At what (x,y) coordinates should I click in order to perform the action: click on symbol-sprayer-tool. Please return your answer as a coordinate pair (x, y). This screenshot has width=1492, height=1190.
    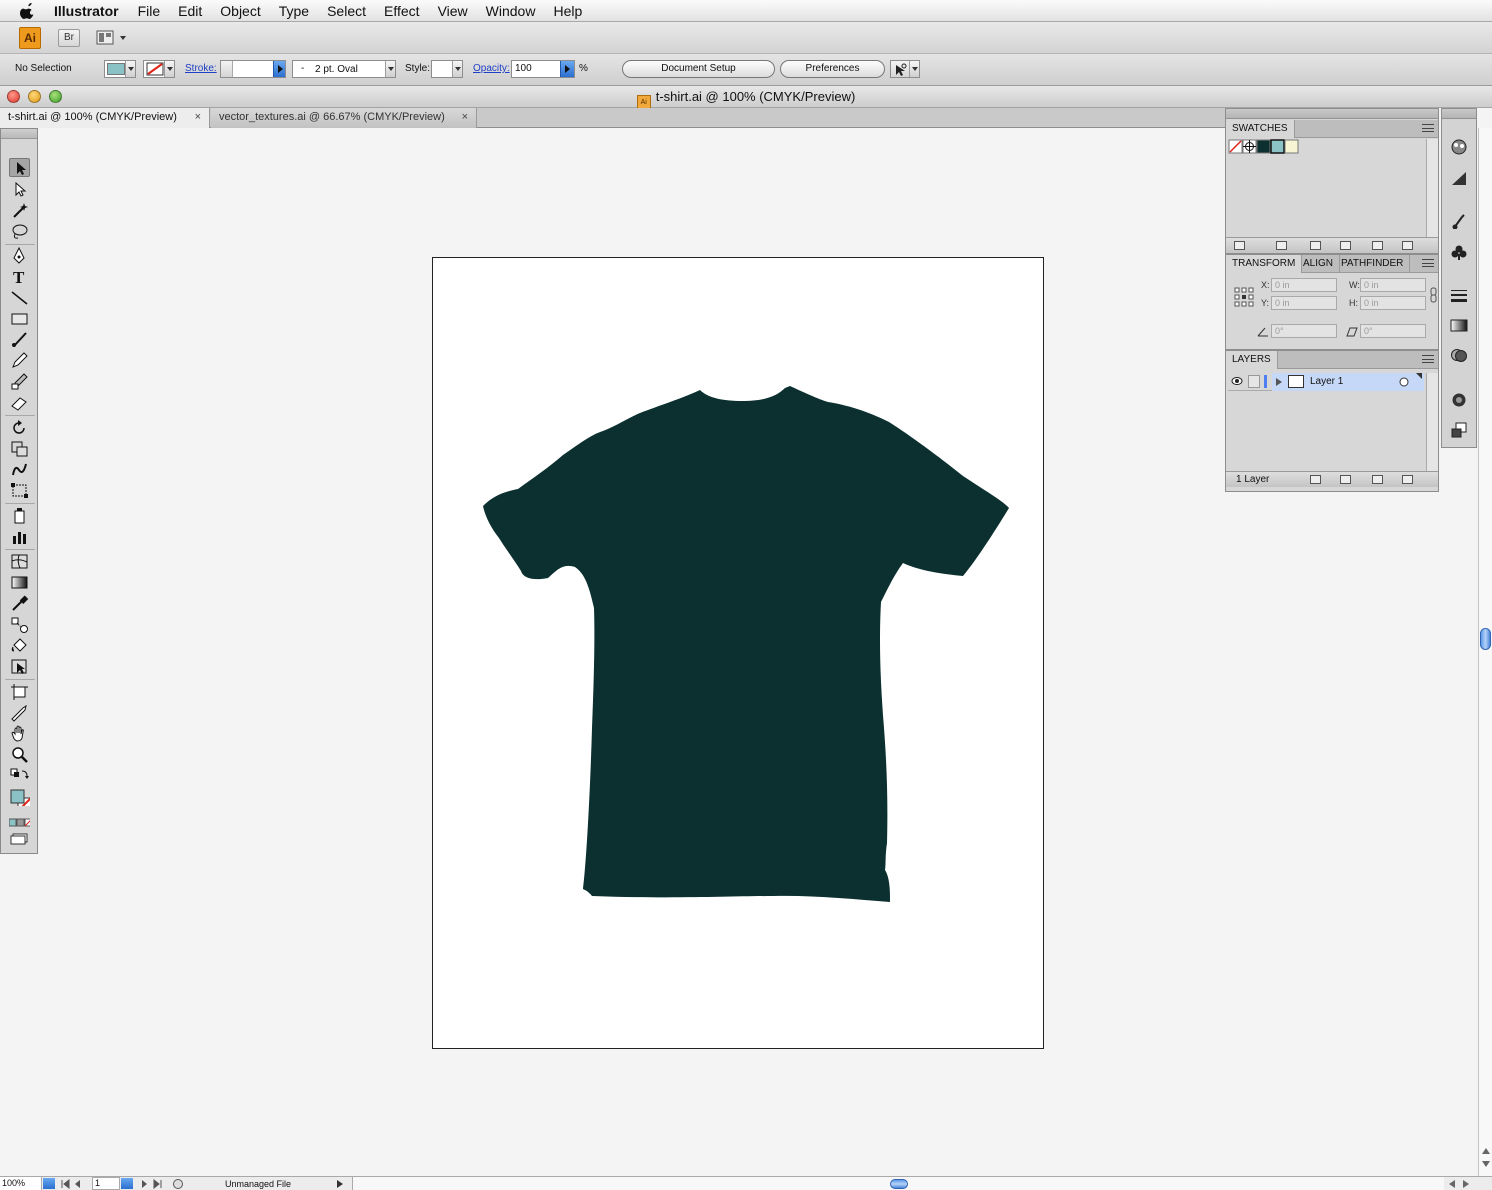
    Looking at the image, I should click on (19, 515).